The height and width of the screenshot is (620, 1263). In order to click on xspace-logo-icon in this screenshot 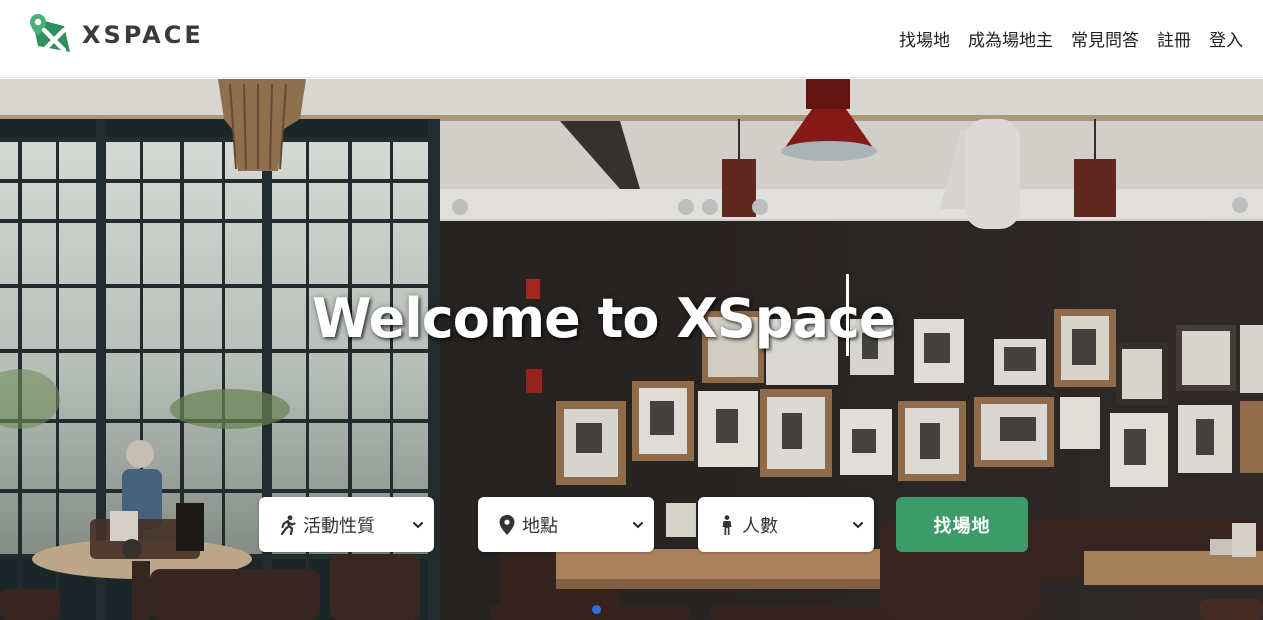, I will do `click(50, 33)`.